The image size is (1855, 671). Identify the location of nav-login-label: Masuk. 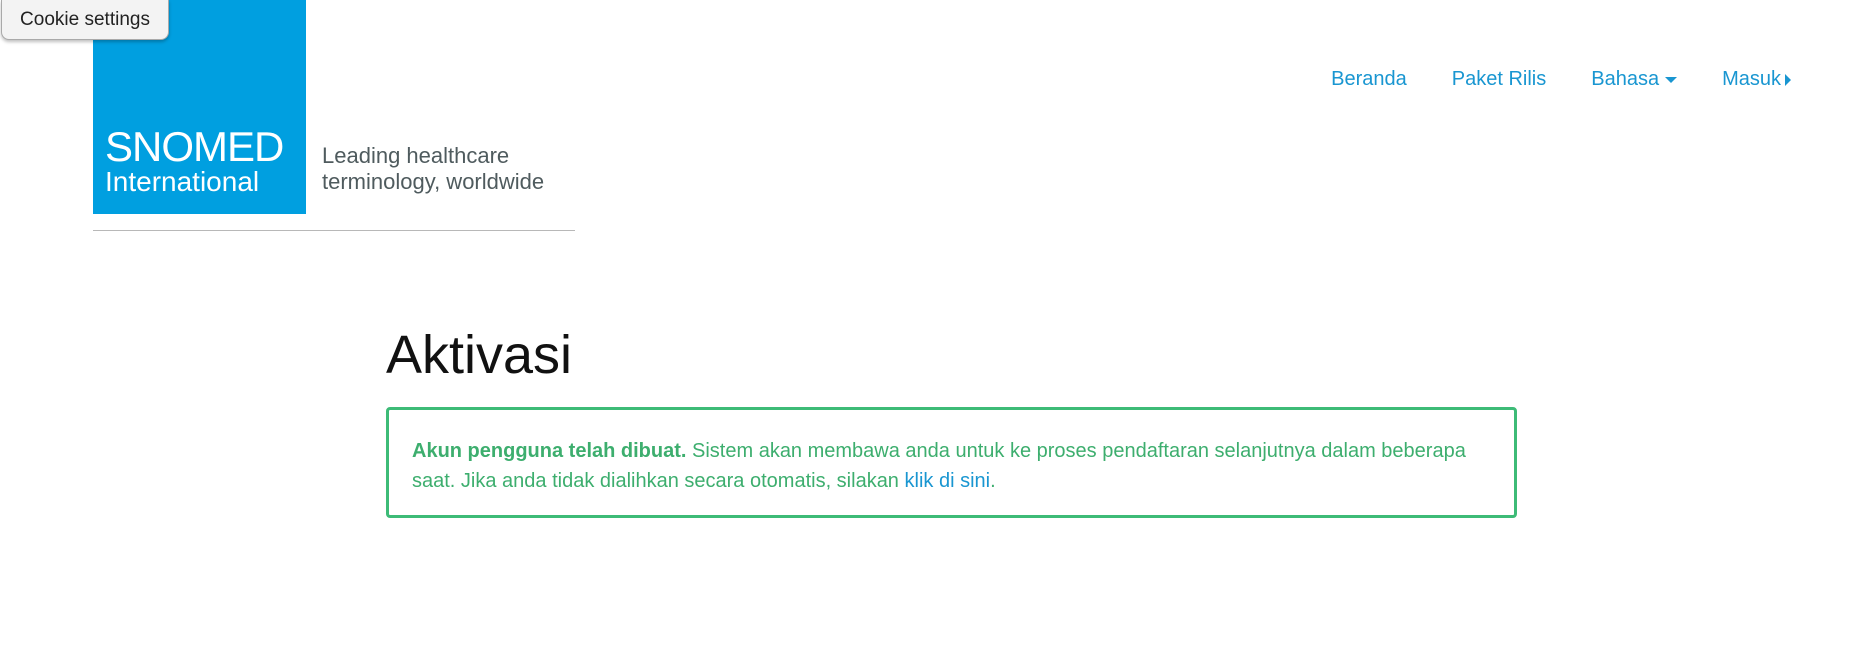
(1751, 79).